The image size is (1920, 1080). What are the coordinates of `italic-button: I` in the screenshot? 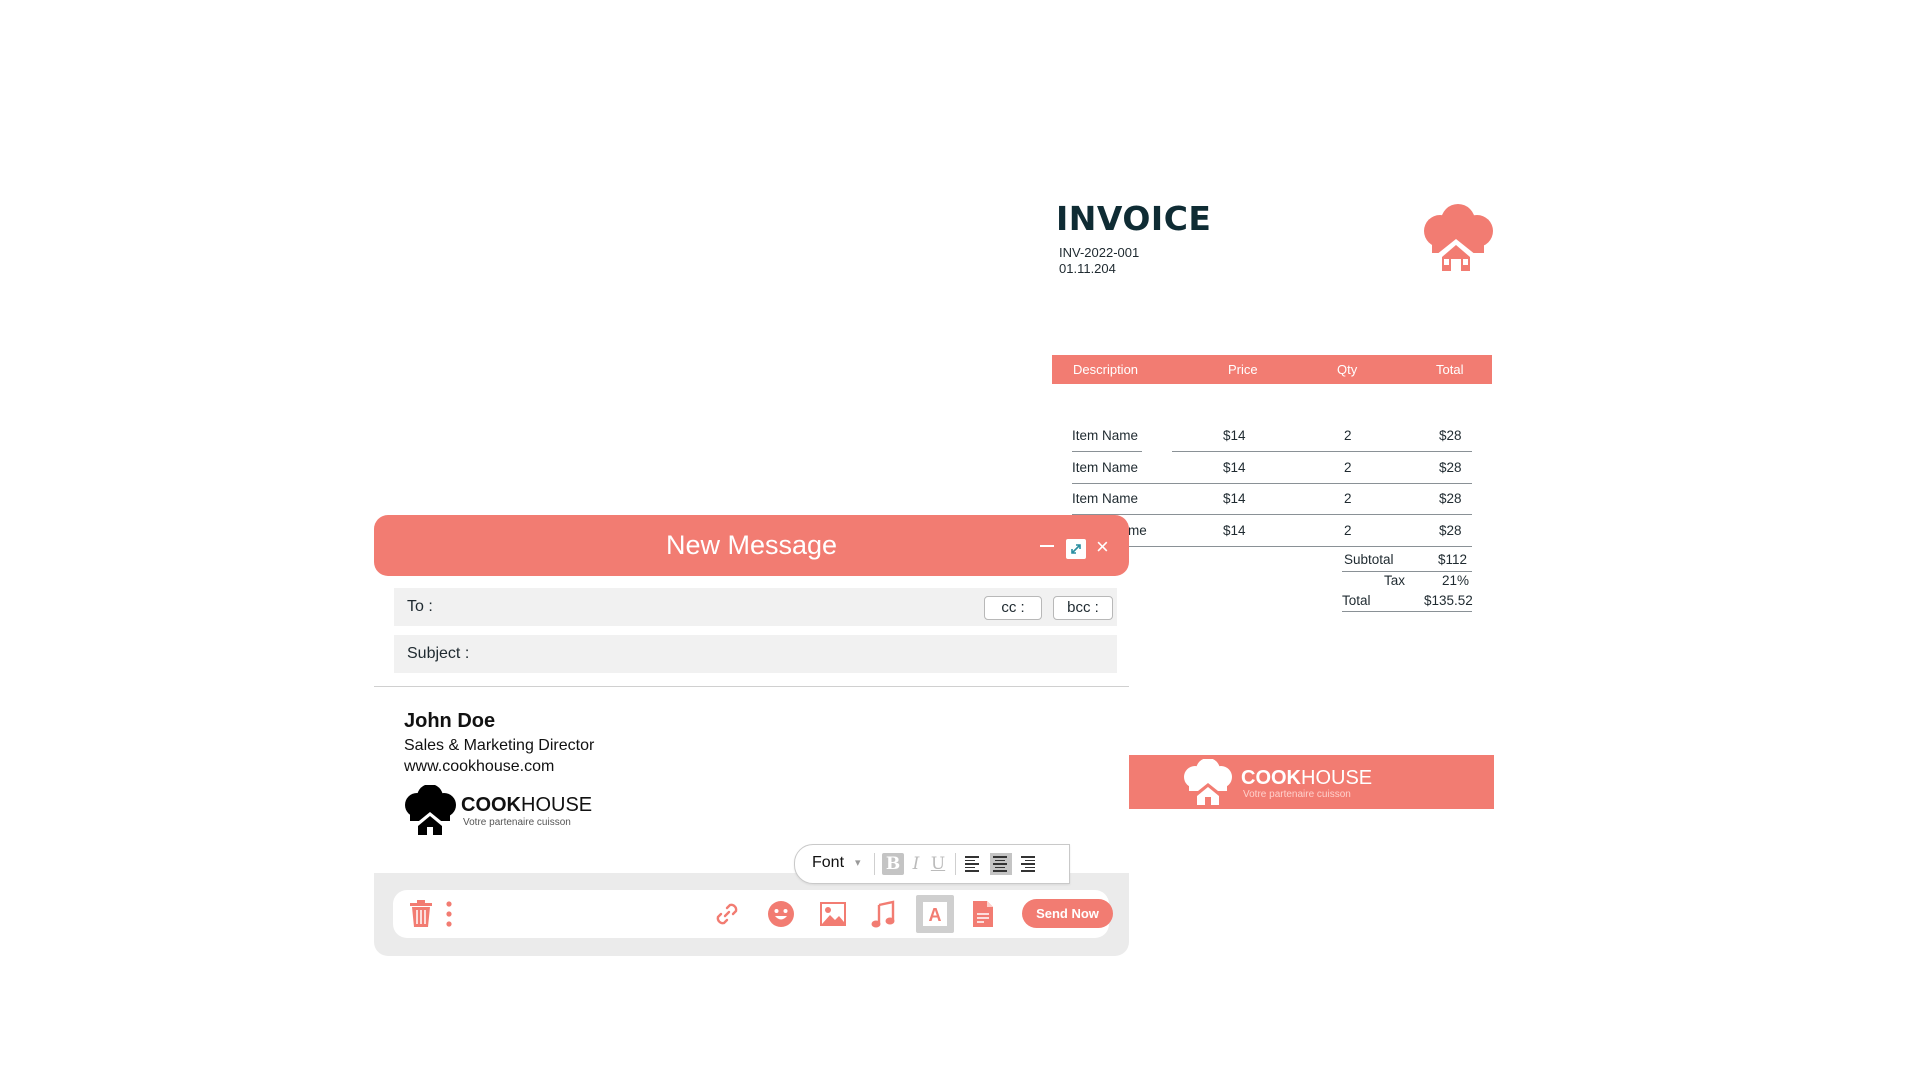 It's located at (916, 864).